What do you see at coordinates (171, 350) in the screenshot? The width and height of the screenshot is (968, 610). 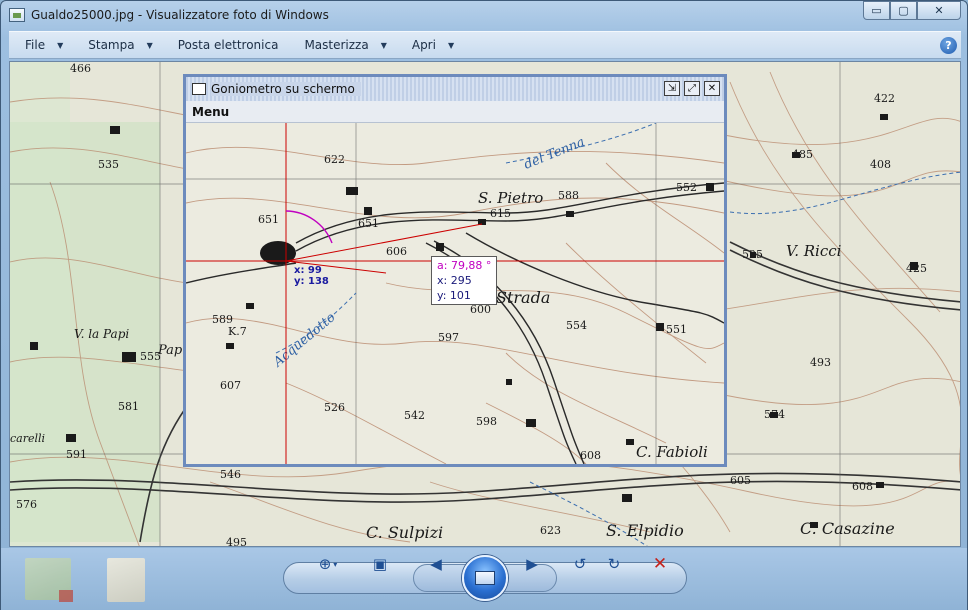 I see `map-place-label: Papi` at bounding box center [171, 350].